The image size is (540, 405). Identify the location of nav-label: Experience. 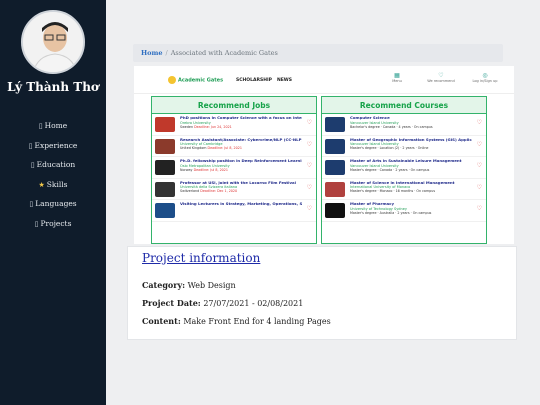
(56, 145).